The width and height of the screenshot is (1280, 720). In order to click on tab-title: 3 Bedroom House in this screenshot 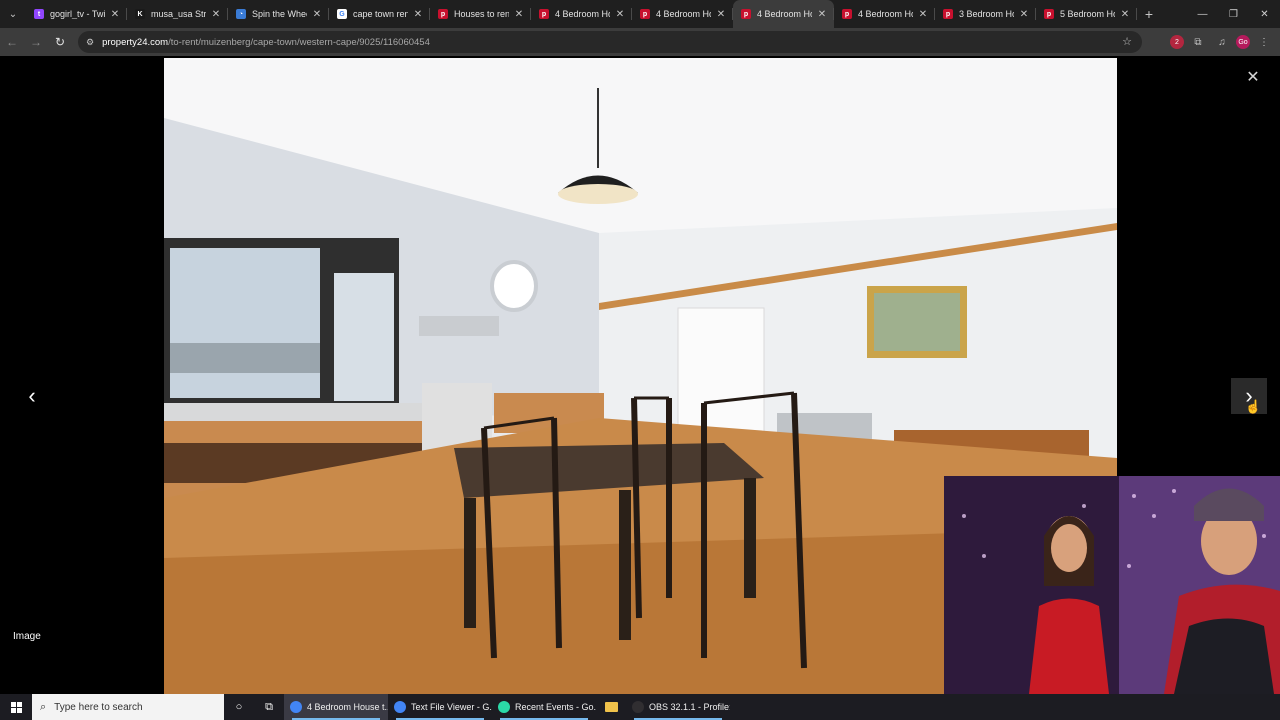, I will do `click(986, 14)`.